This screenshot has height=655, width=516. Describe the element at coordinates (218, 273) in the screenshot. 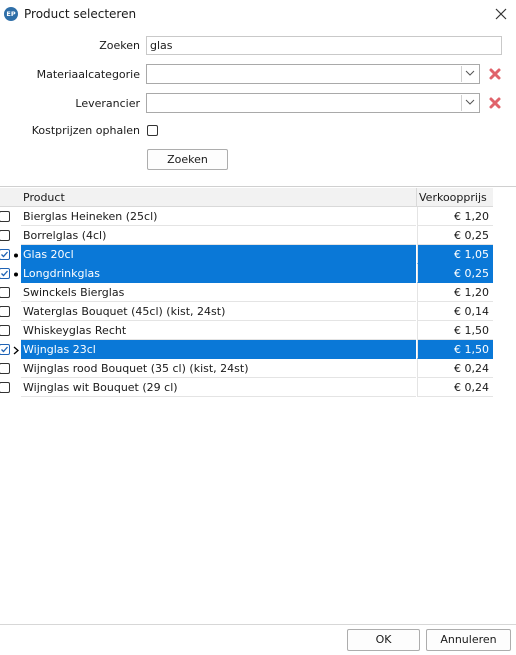

I see `product-cell: Longdrinkglas` at that location.